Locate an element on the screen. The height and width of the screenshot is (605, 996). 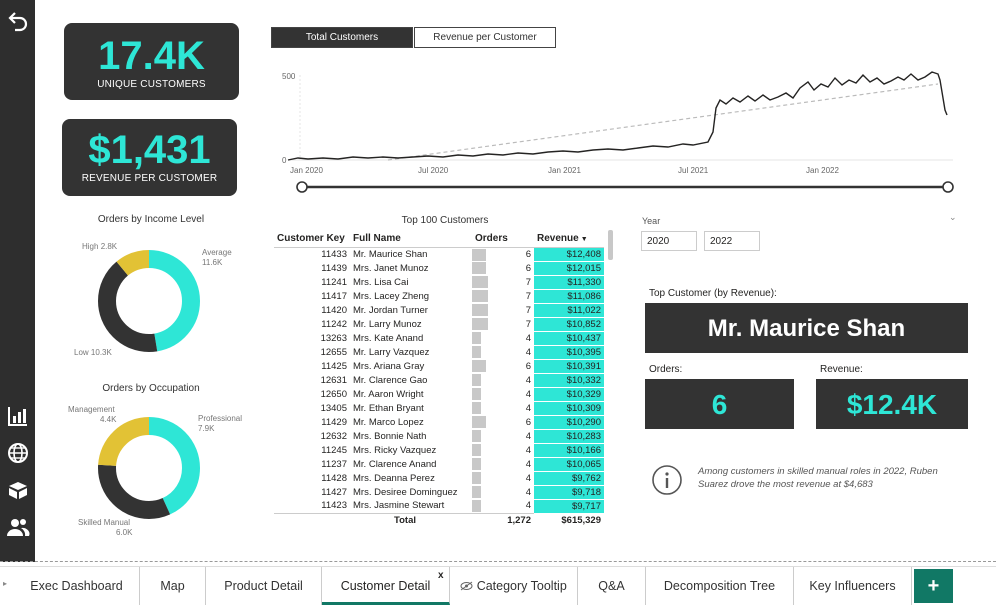
close-tab-icon: x is located at coordinates (441, 575).